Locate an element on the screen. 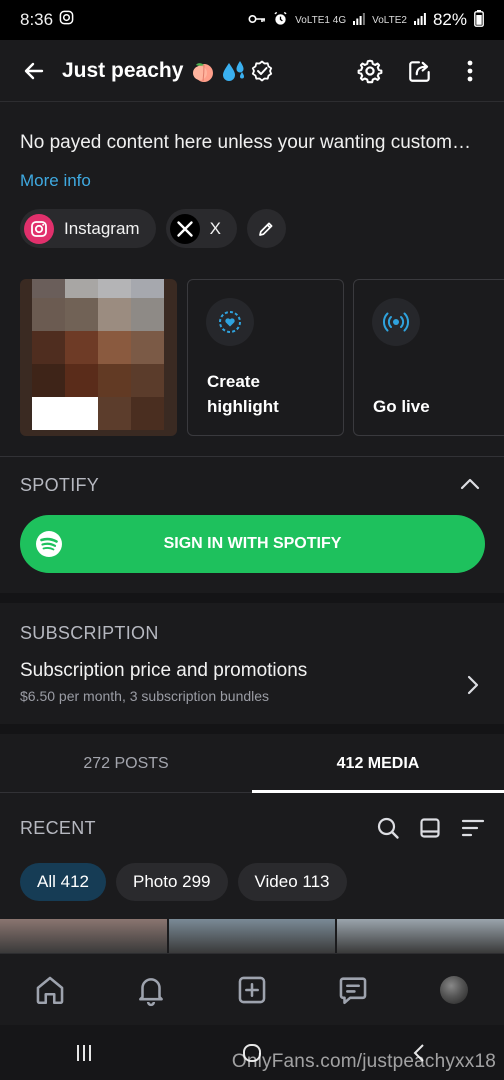  subscription-detail: $6.50 per month, 3 subscription bundles is located at coordinates (145, 696).